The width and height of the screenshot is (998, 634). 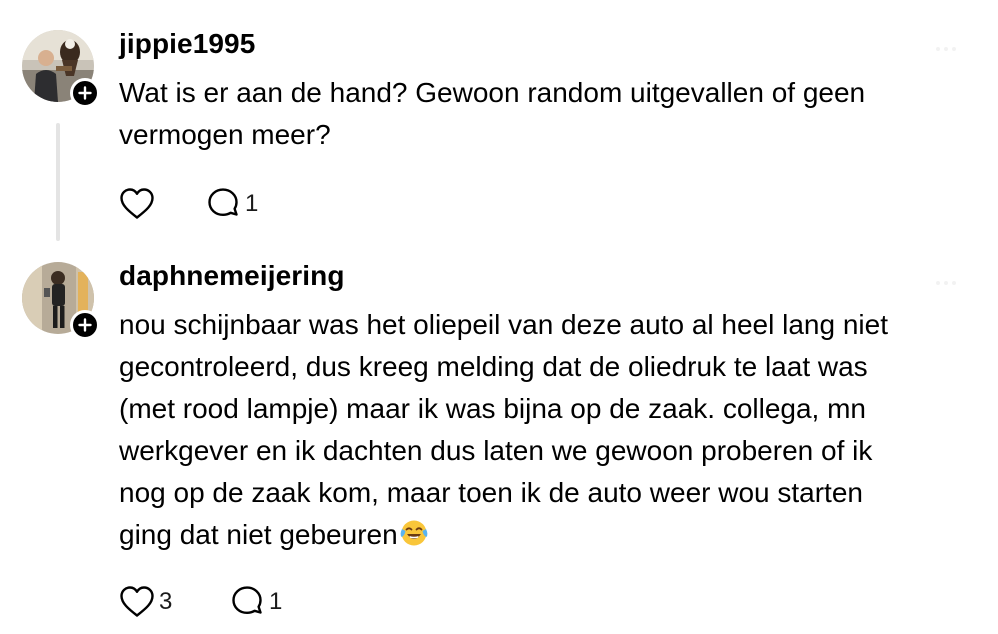 I want to click on like-button, so click(x=162, y=204).